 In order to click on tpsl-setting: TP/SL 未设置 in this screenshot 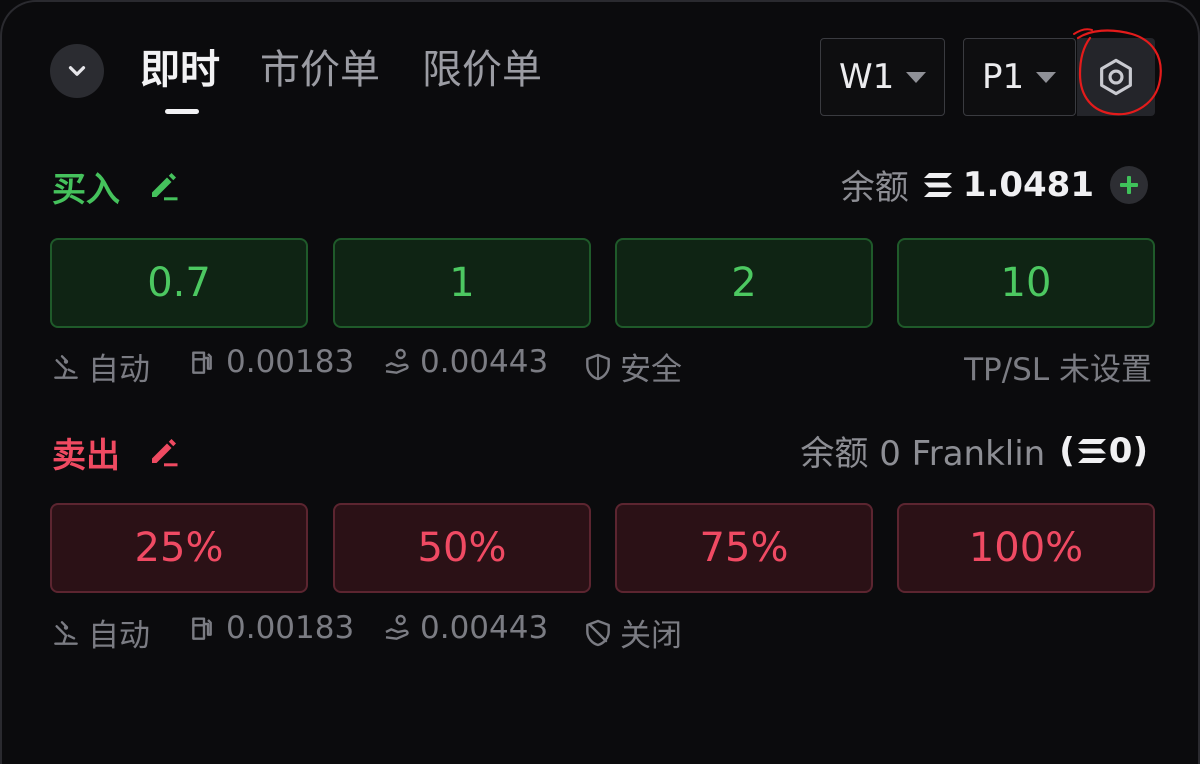, I will do `click(1058, 366)`.